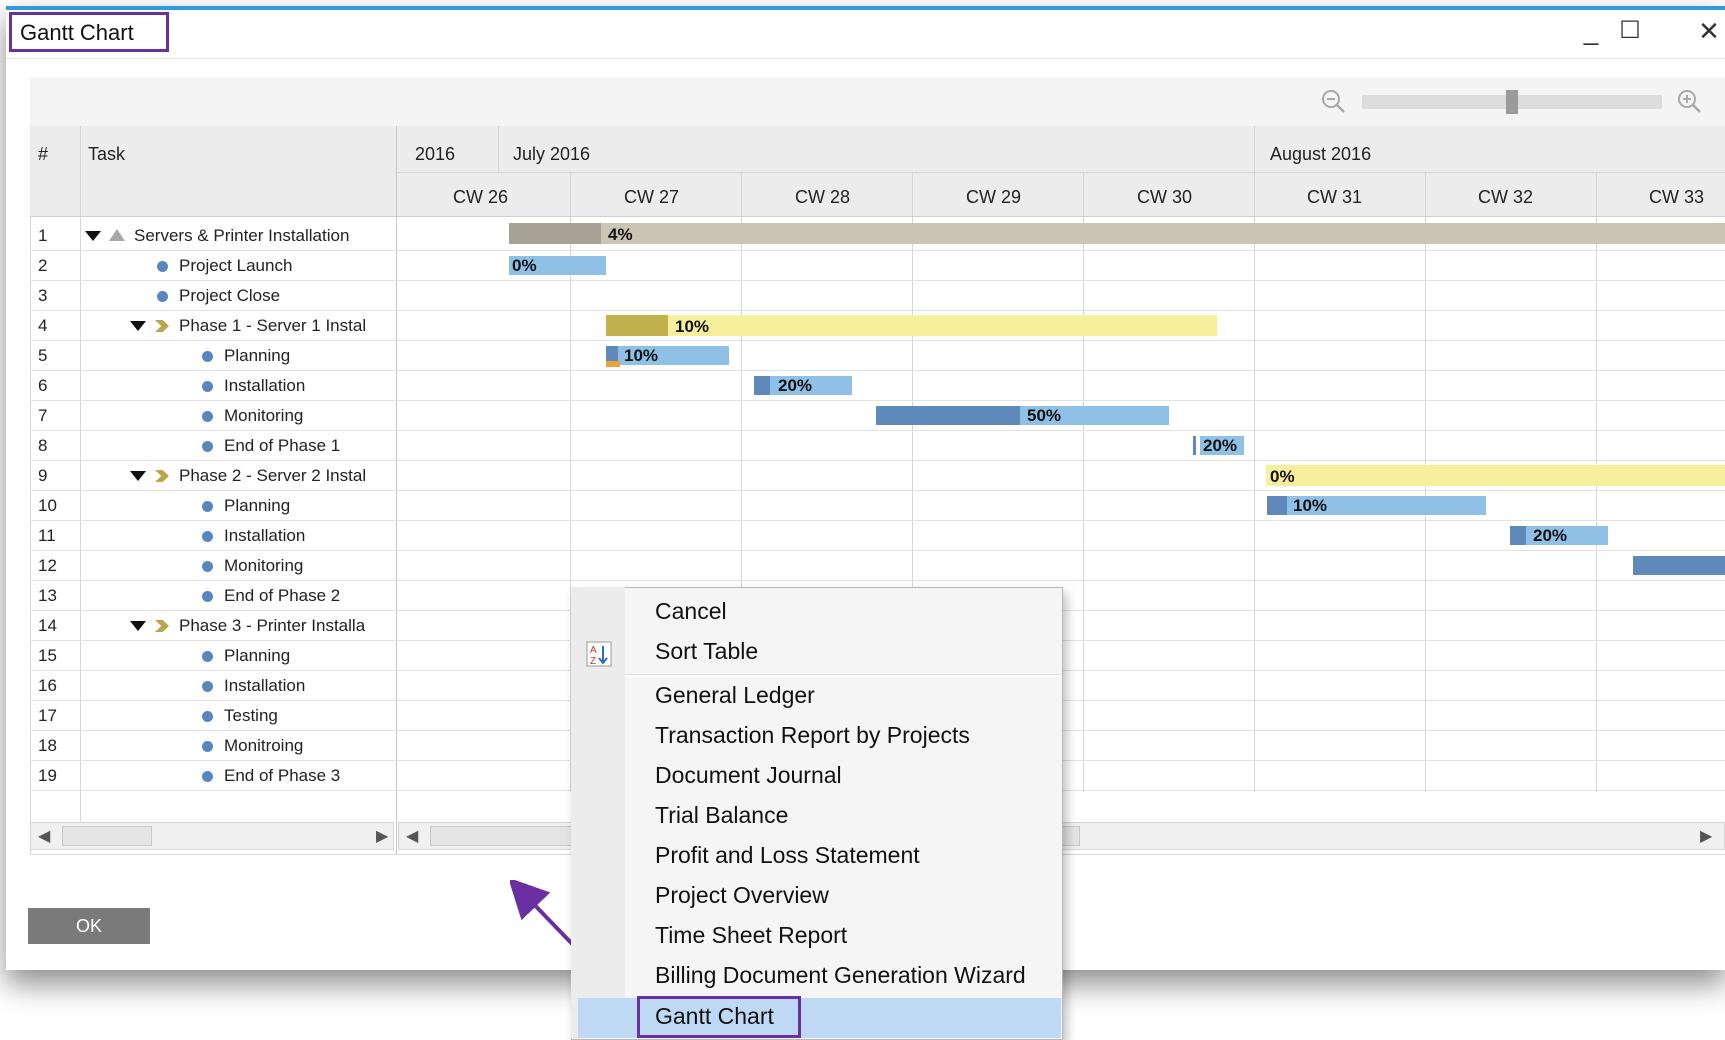  What do you see at coordinates (1630, 31) in the screenshot?
I see `maximize-button: ☐` at bounding box center [1630, 31].